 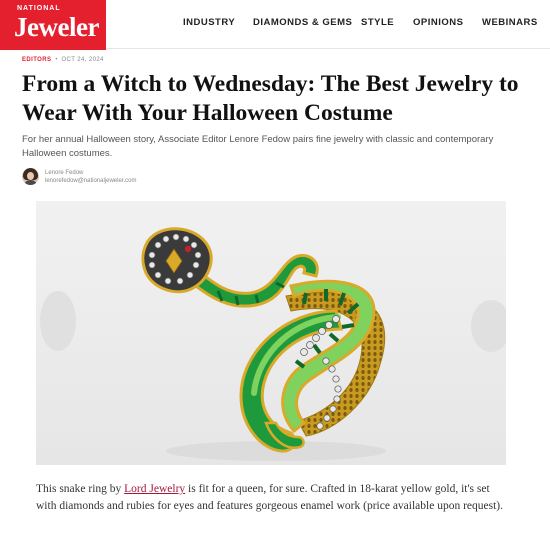 I want to click on lord-jewelry-link: Lord Jewelry, so click(x=154, y=489).